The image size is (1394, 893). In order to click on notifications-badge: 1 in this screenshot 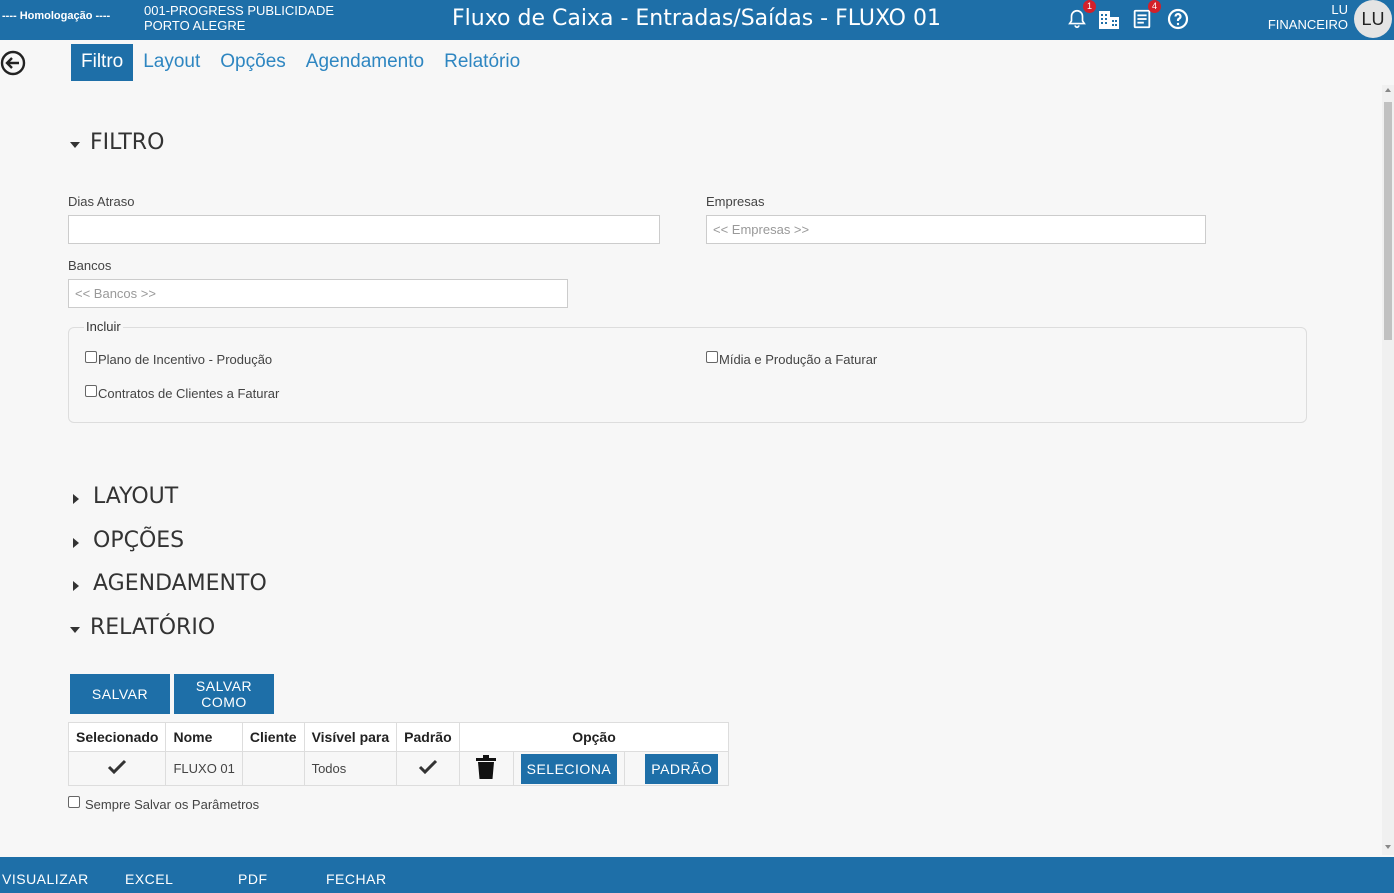, I will do `click(1089, 6)`.